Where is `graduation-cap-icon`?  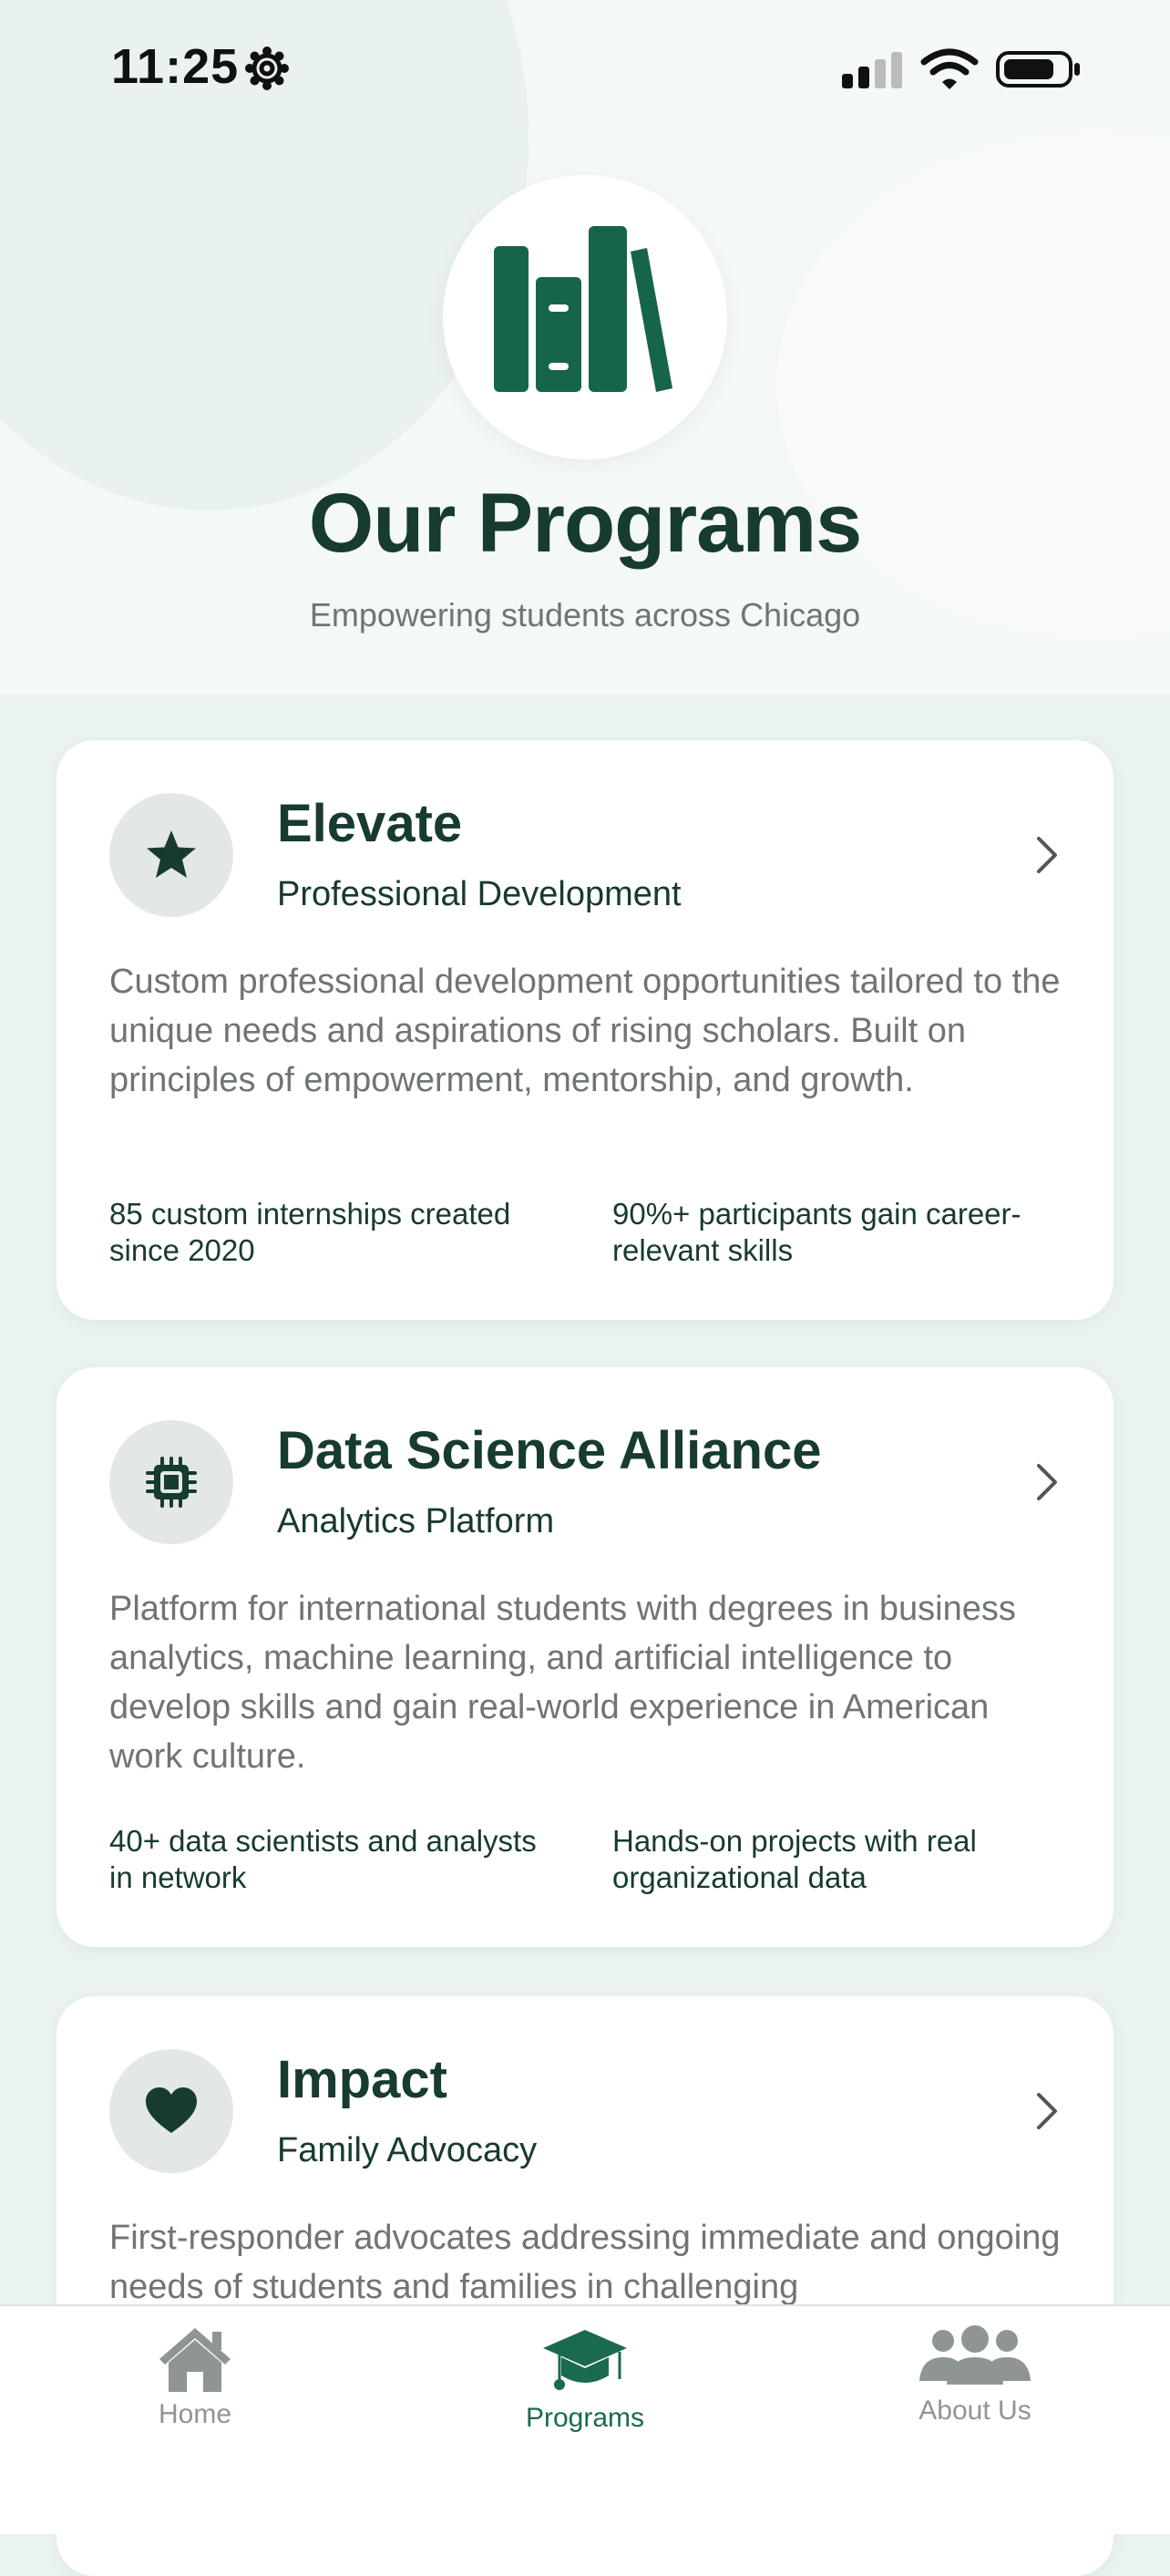
graduation-cap-icon is located at coordinates (585, 2360).